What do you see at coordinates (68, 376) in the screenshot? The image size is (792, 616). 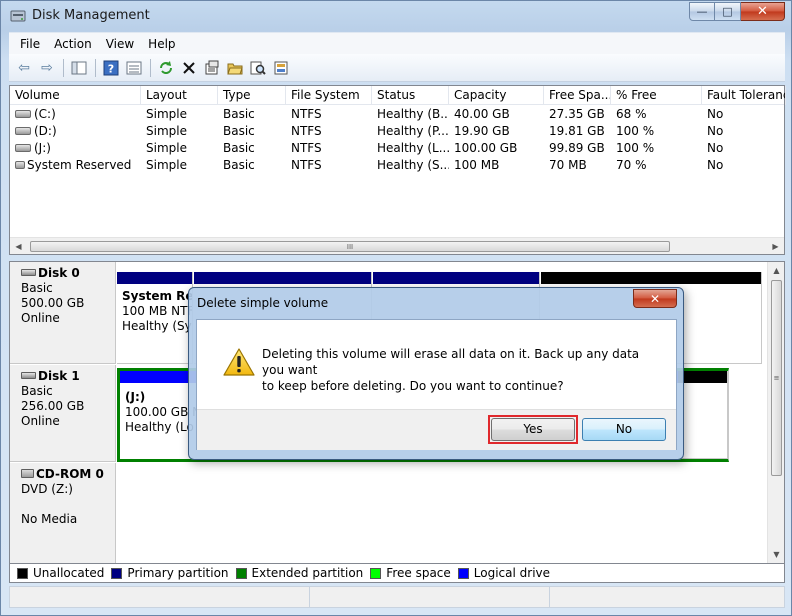 I see `disk-name: Disk 1` at bounding box center [68, 376].